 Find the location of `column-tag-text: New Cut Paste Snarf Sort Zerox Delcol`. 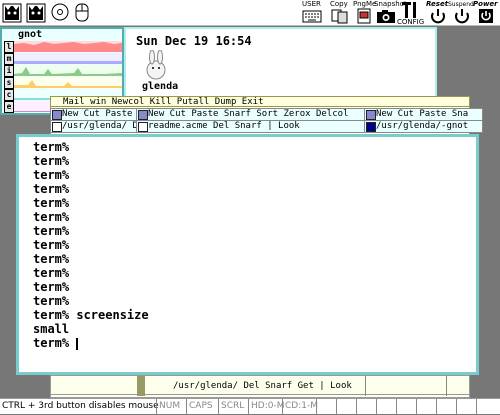

column-tag-text: New Cut Paste Snarf Sort Zerox Delcol is located at coordinates (248, 114).